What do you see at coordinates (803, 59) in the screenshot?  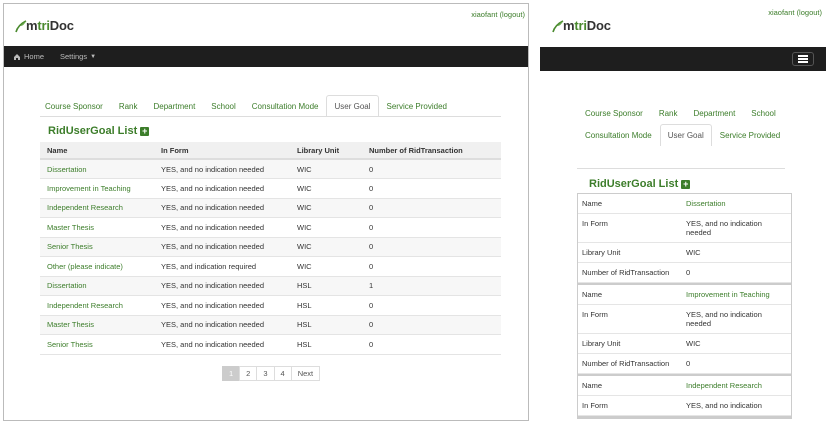 I see `menu-toggle-icon` at bounding box center [803, 59].